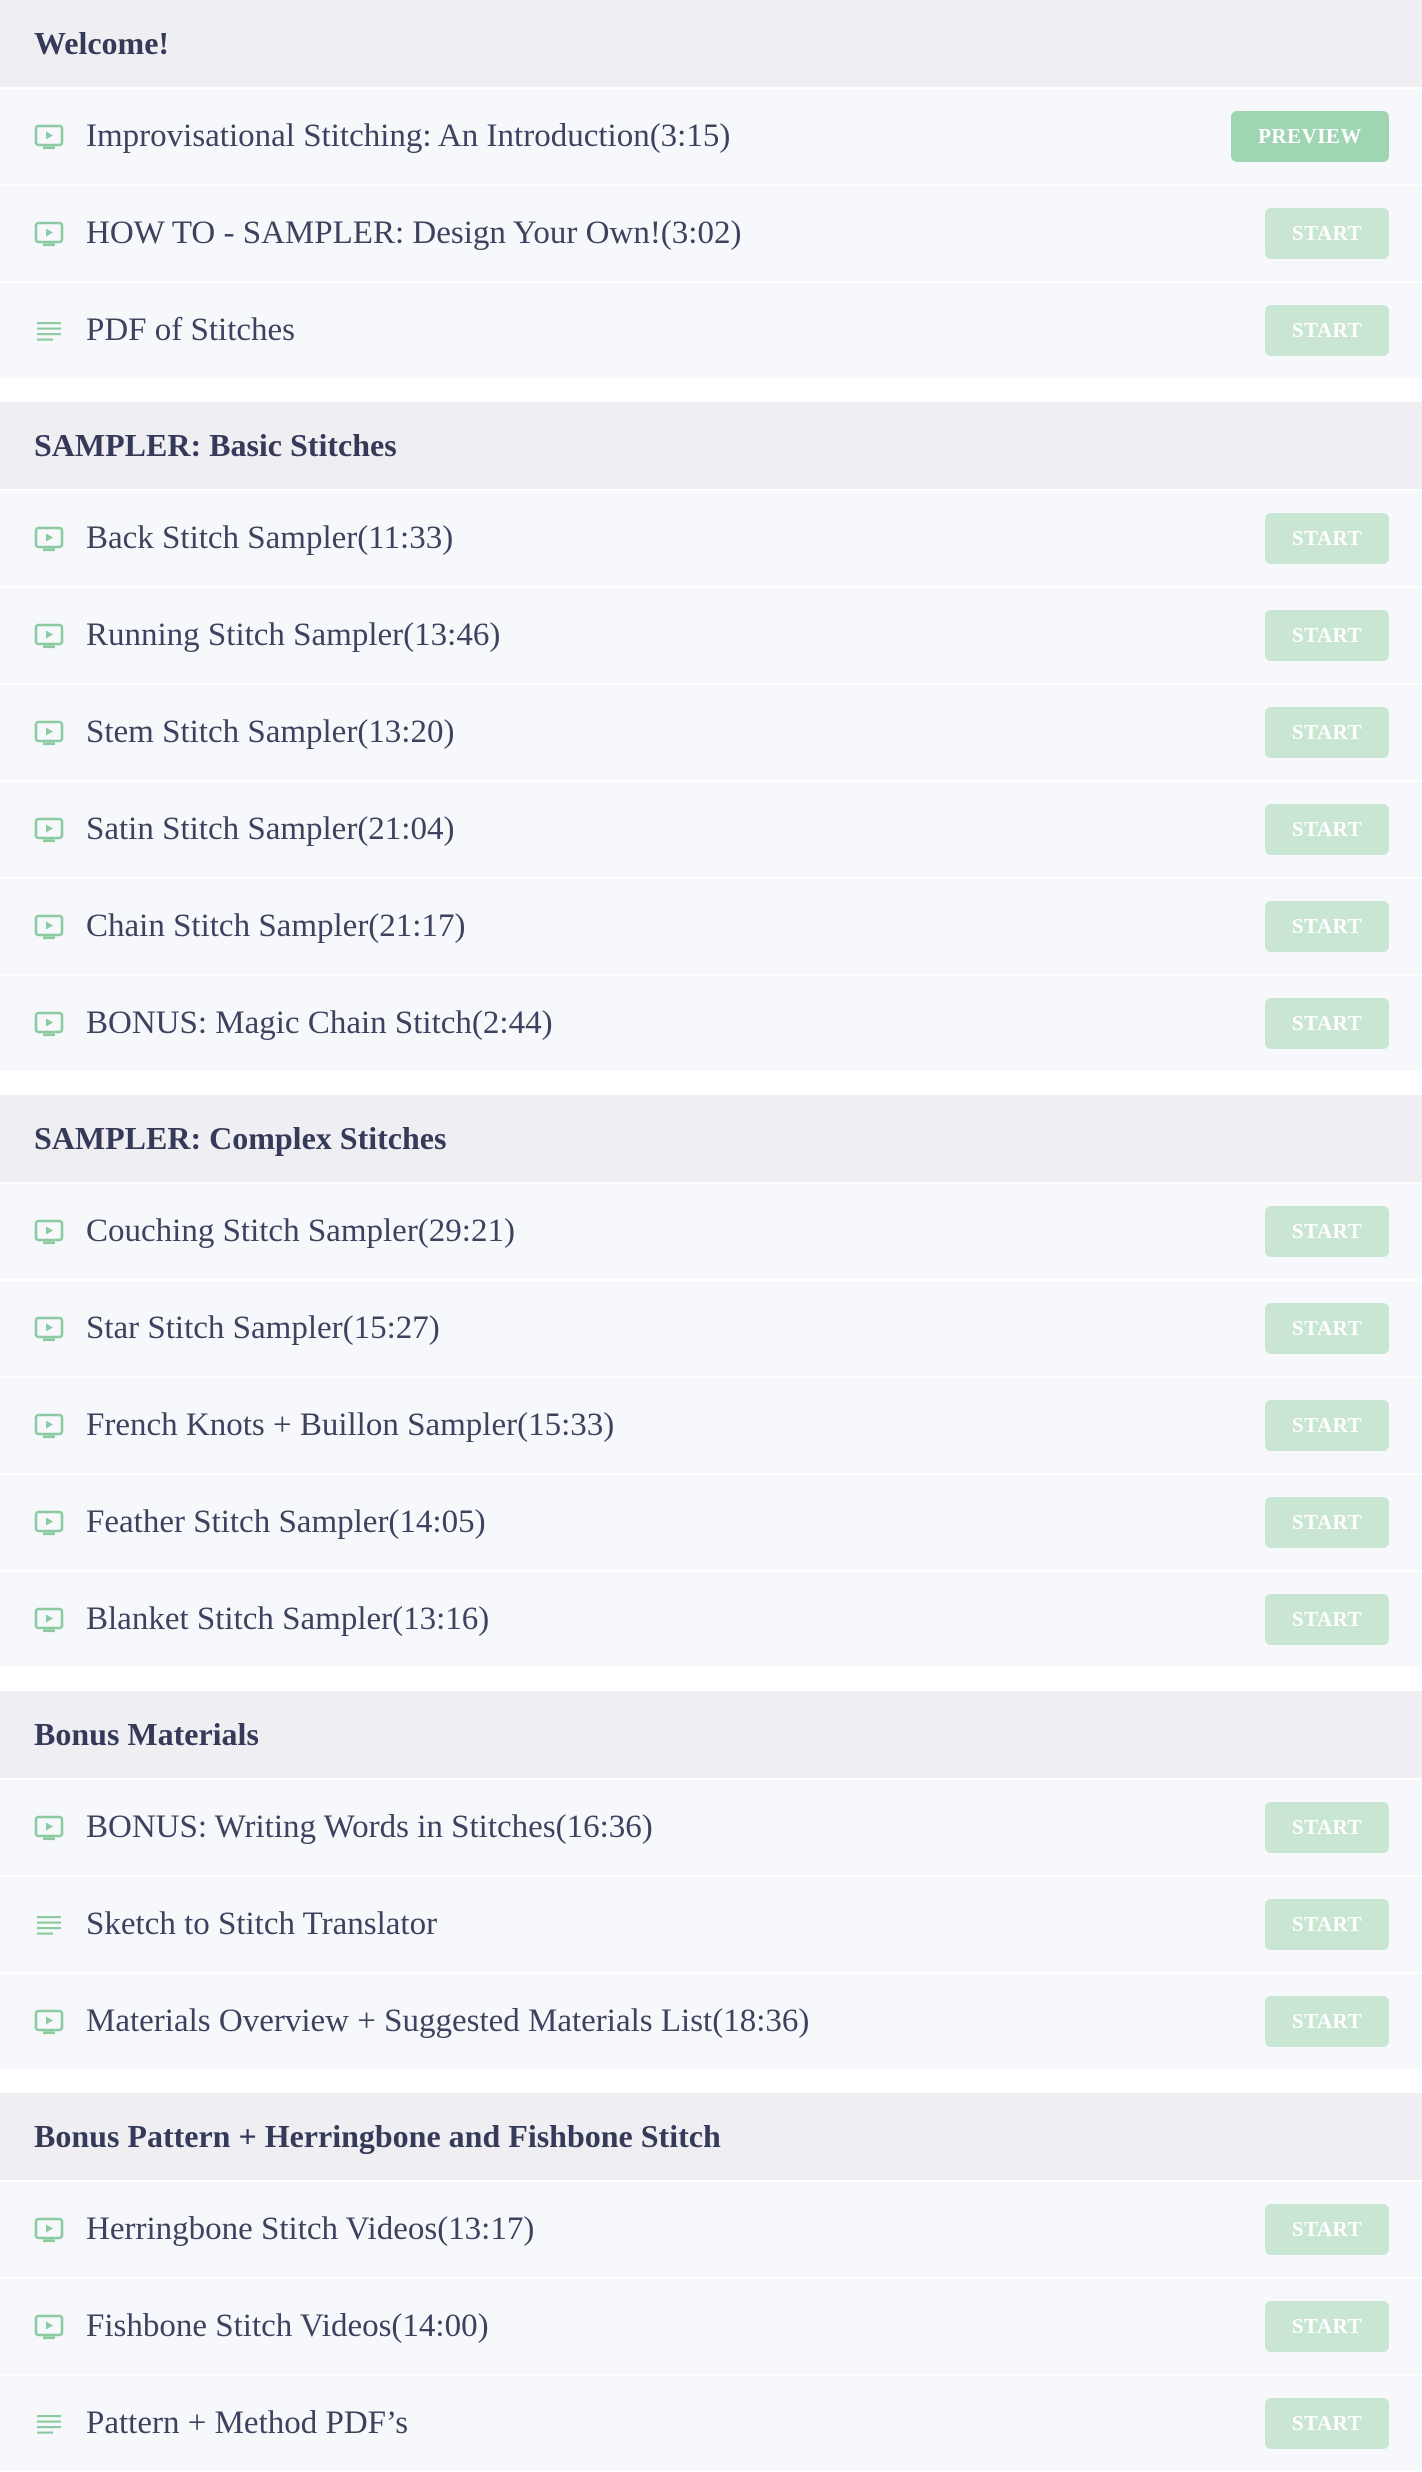  I want to click on lecture-row: Feather Stitch Sampler(14:05) START, so click(711, 1522).